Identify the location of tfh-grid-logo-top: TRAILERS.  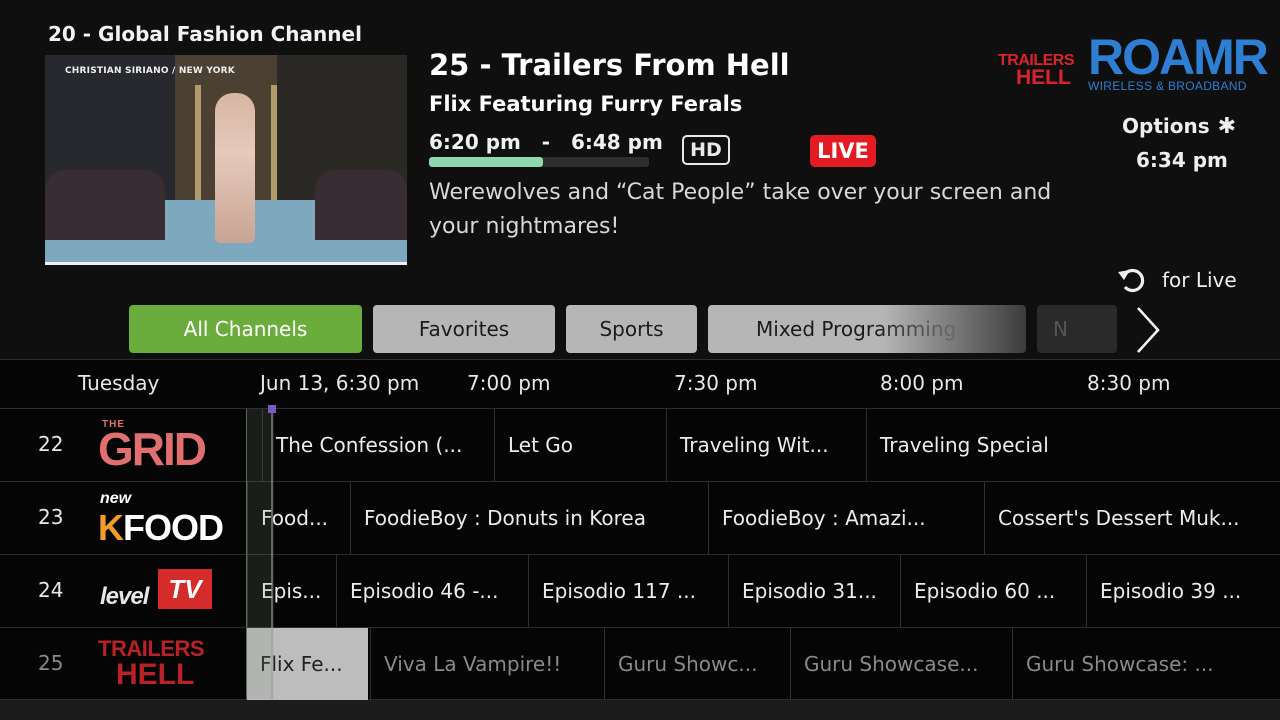
(151, 648).